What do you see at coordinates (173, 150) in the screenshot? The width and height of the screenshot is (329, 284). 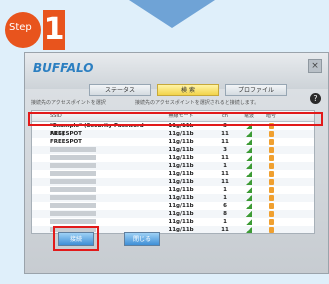 I see `list-item: 11g/11b 3` at bounding box center [173, 150].